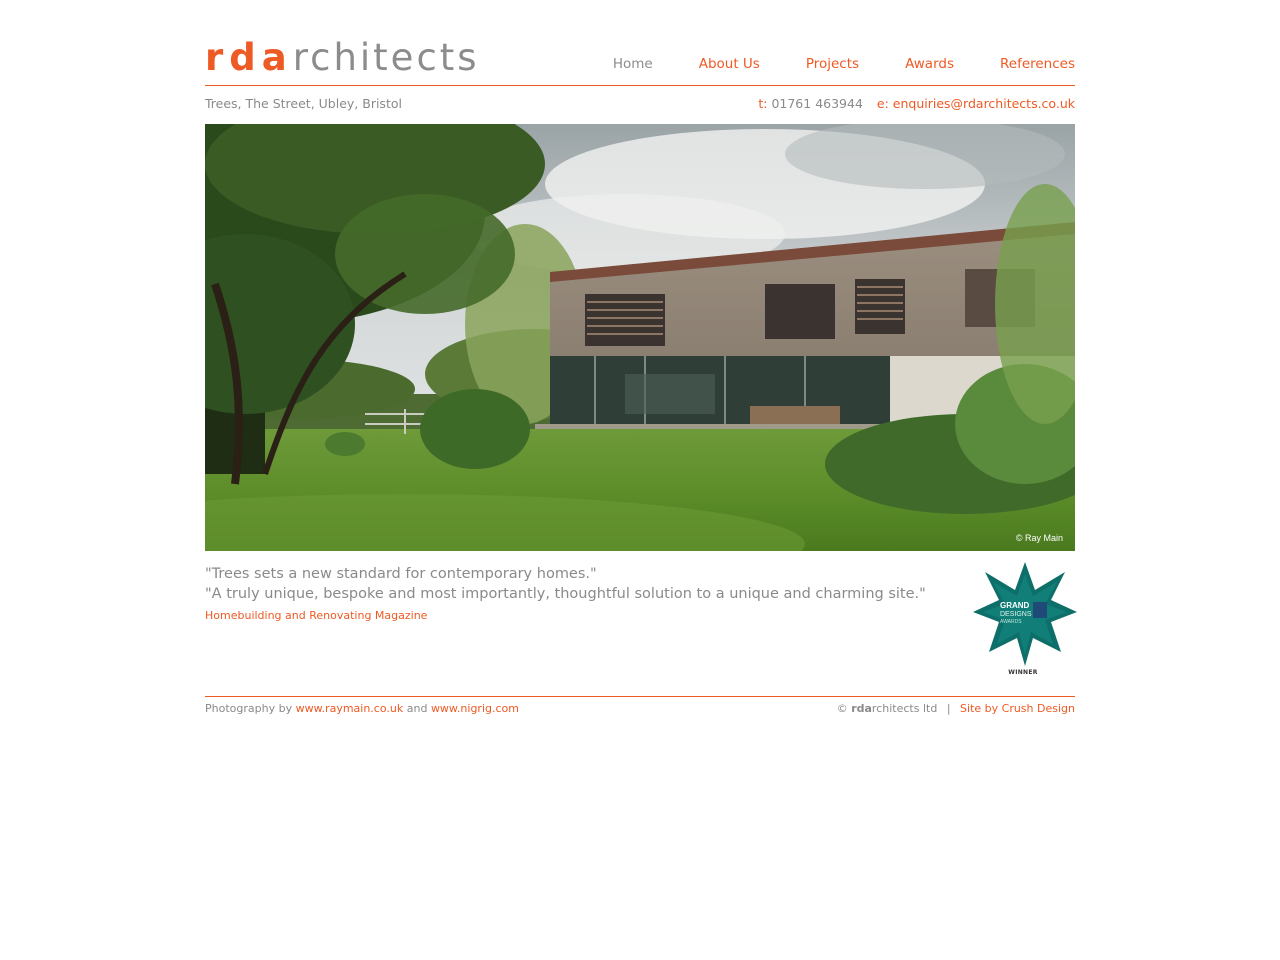 This screenshot has height=960, width=1280. Describe the element at coordinates (386, 57) in the screenshot. I see `logo-suffix: rchitects` at that location.